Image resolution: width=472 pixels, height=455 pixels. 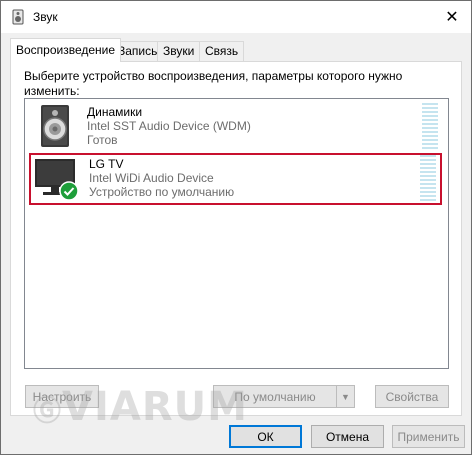 I want to click on tab-label: Связь, so click(x=222, y=51).